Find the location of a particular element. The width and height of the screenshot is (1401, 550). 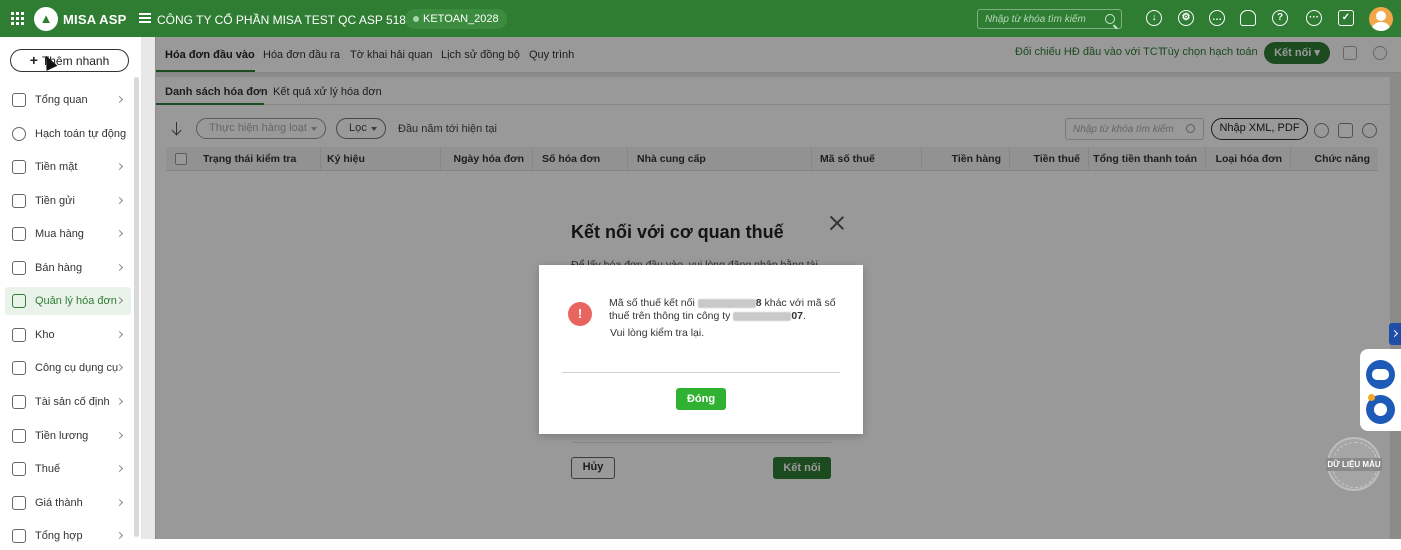

invoice-icon is located at coordinates (19, 301).